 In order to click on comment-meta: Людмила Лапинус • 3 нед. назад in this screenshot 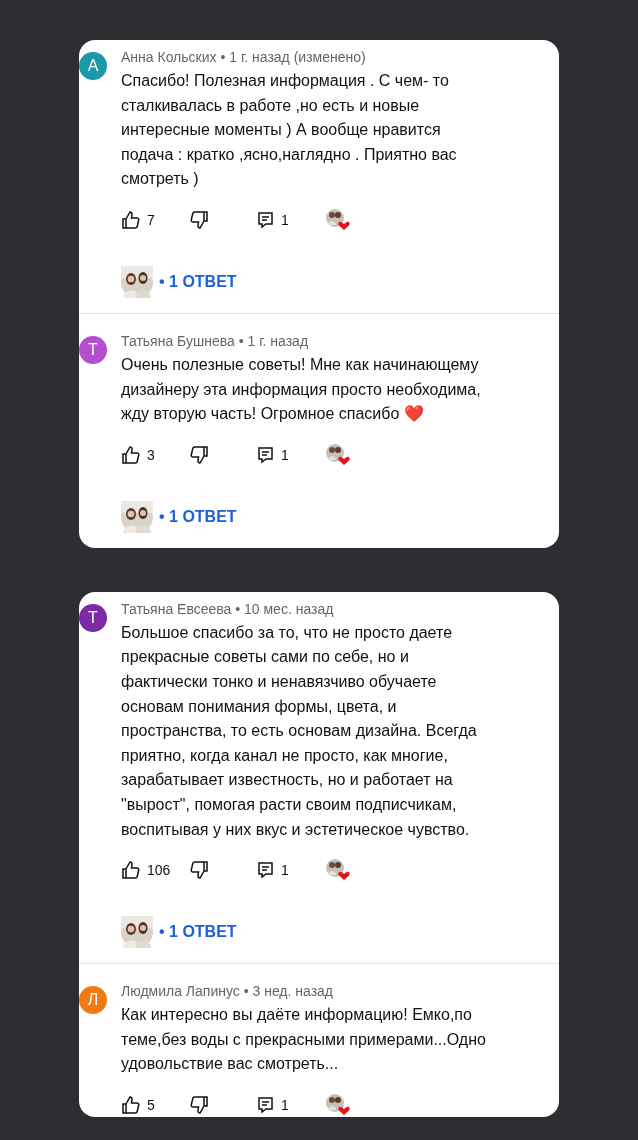, I will do `click(228, 991)`.